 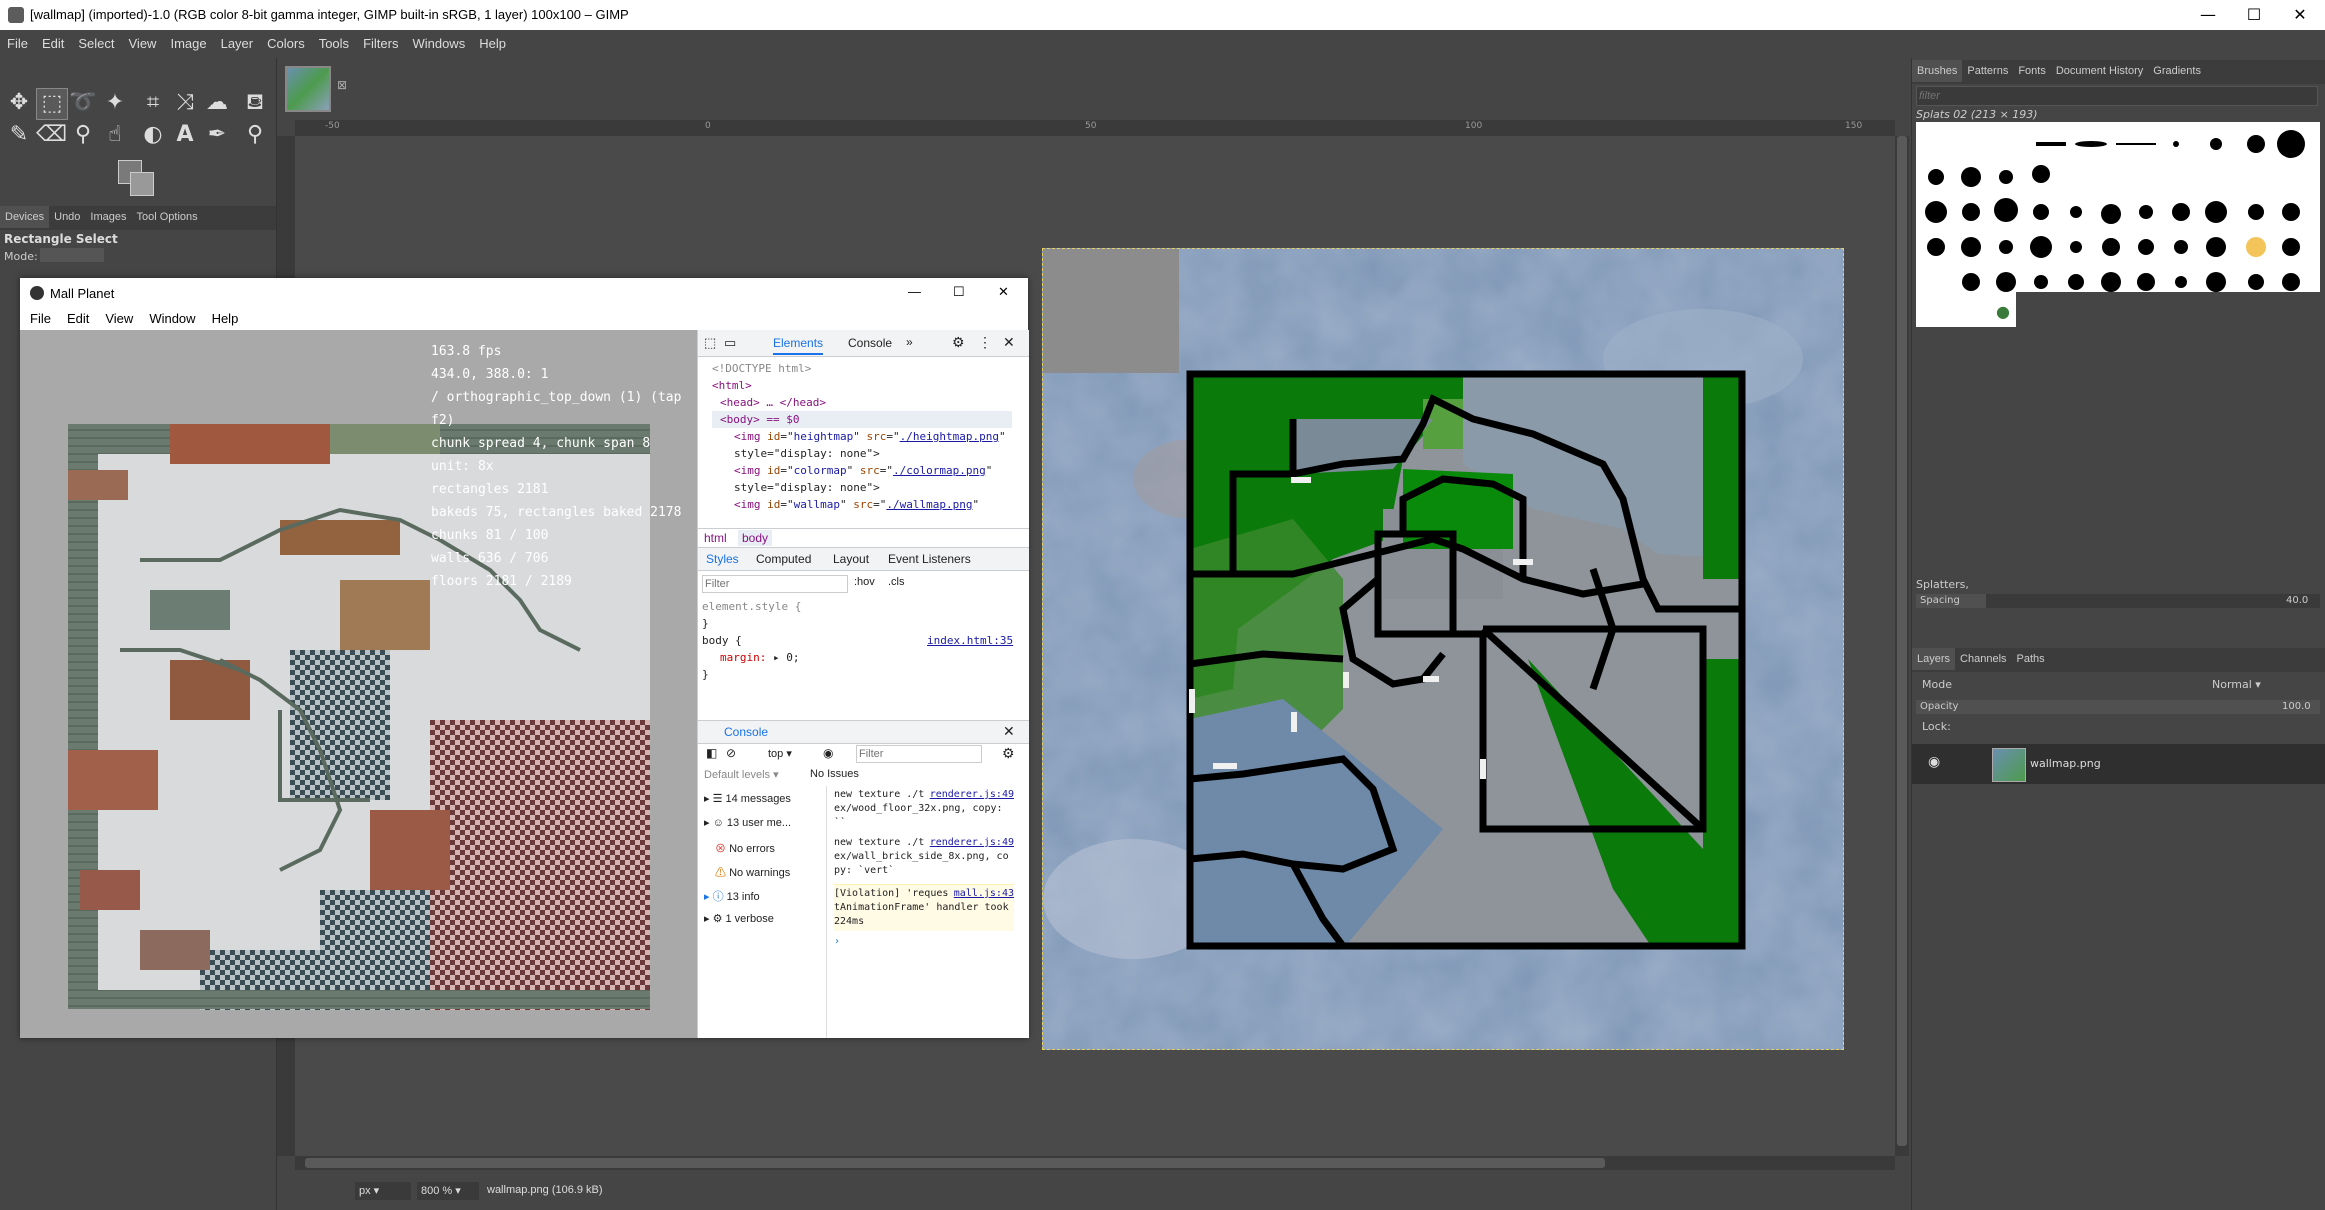 I want to click on sidebar-item-messages: ▸ ☰ 14 messages, so click(x=763, y=798).